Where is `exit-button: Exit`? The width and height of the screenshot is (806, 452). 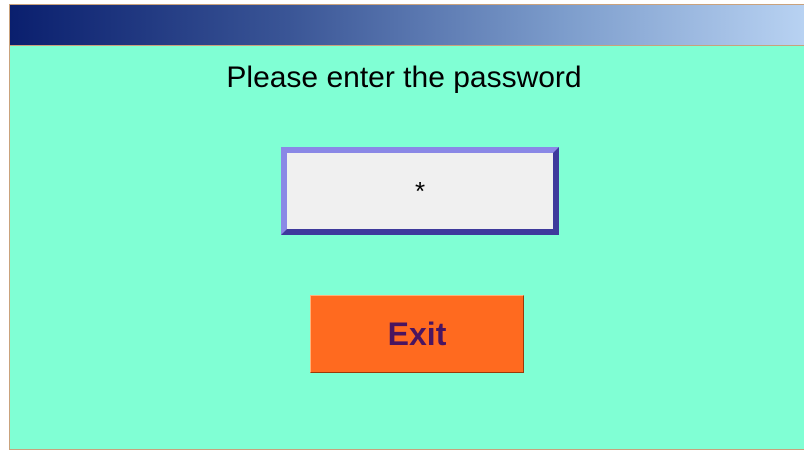
exit-button: Exit is located at coordinates (417, 334).